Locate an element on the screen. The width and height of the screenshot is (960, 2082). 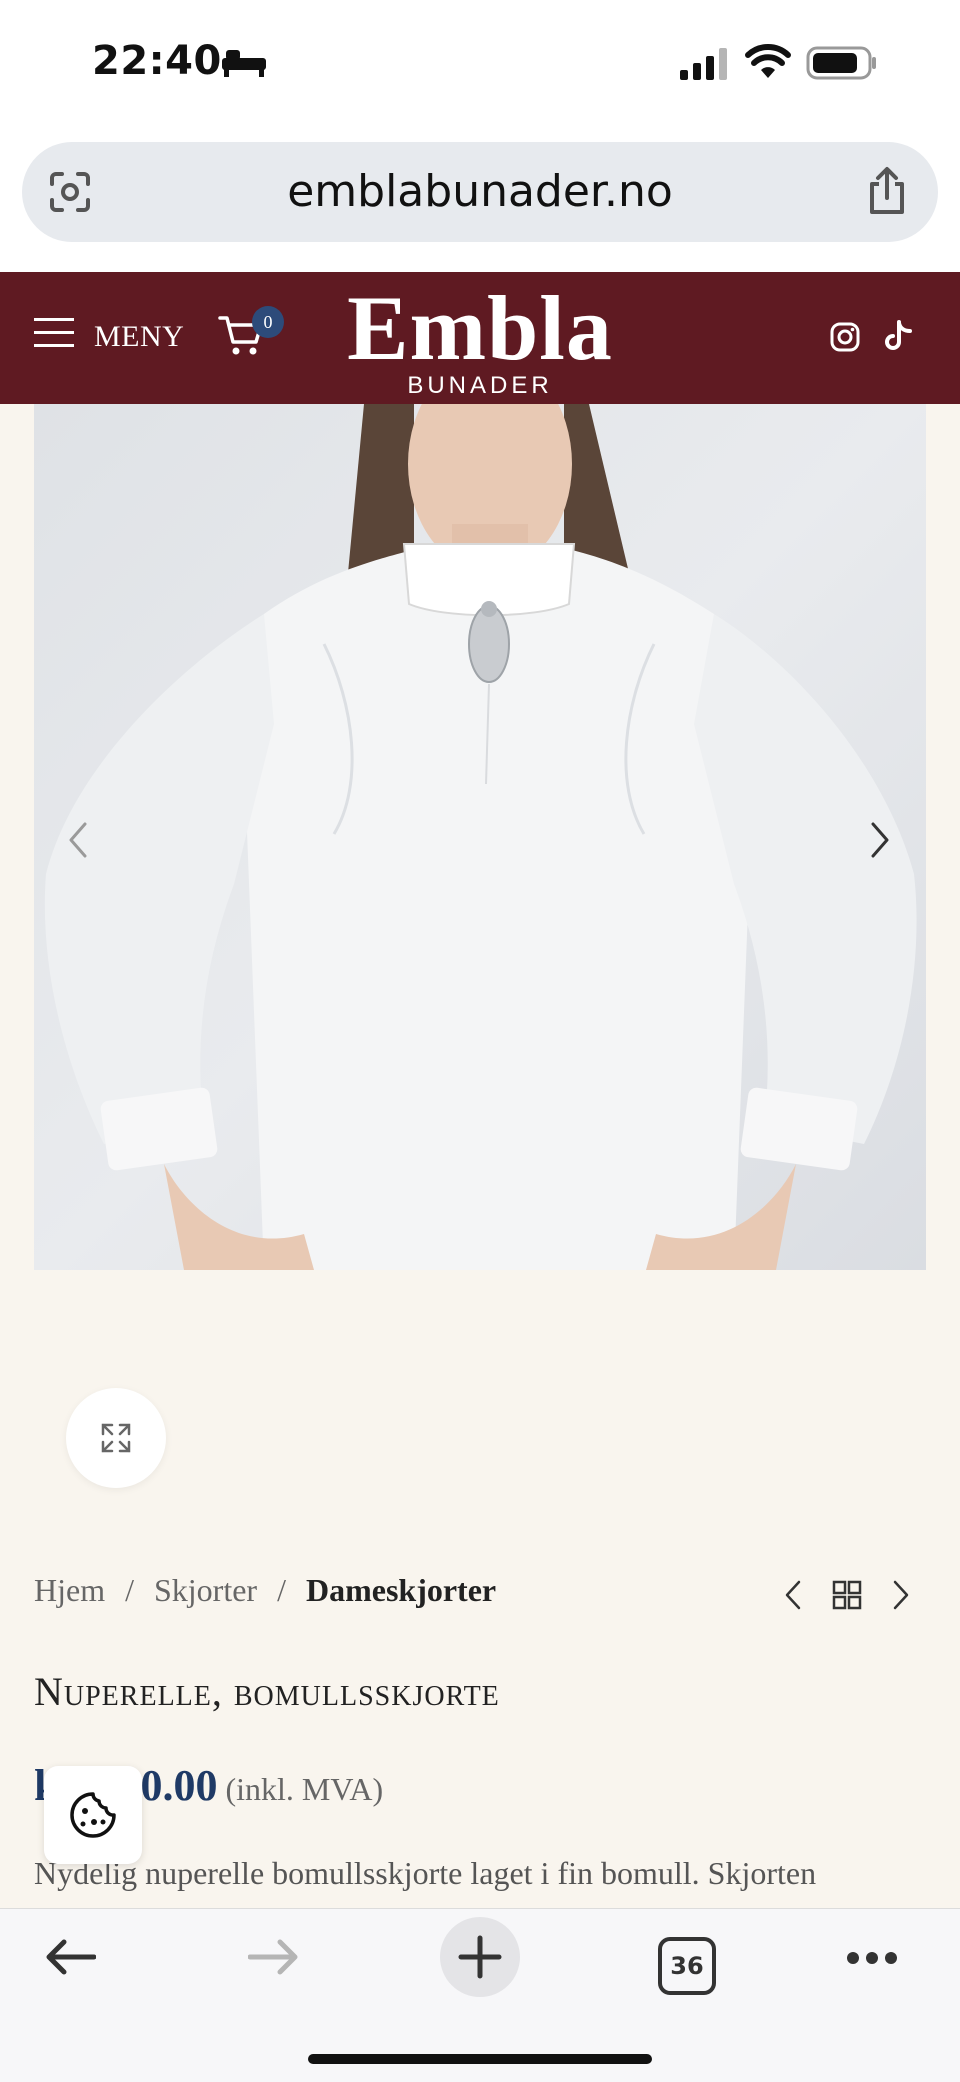
instagram-icon is located at coordinates (845, 337).